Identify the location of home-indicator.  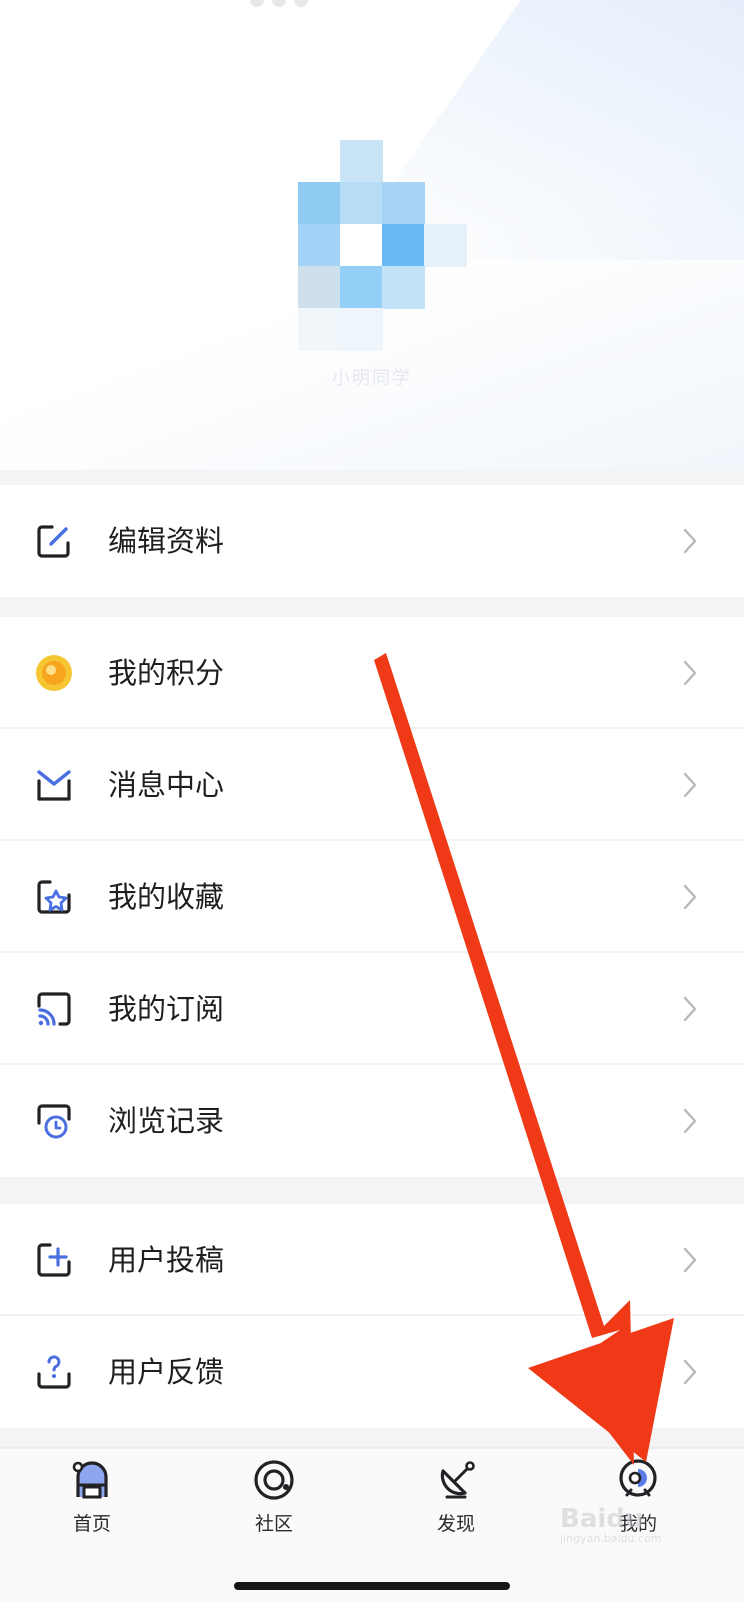
(372, 1586).